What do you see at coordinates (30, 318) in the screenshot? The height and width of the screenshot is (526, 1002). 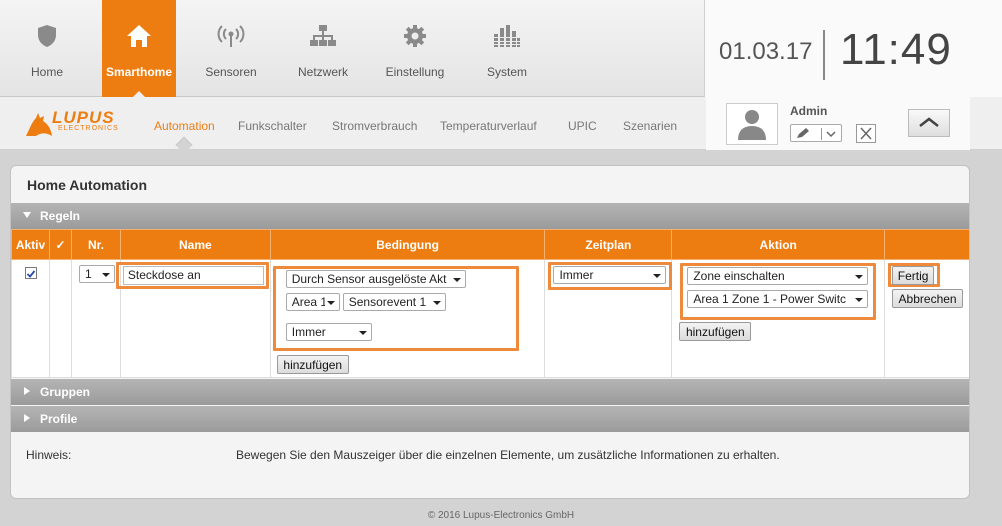 I see `cell-aktiv` at bounding box center [30, 318].